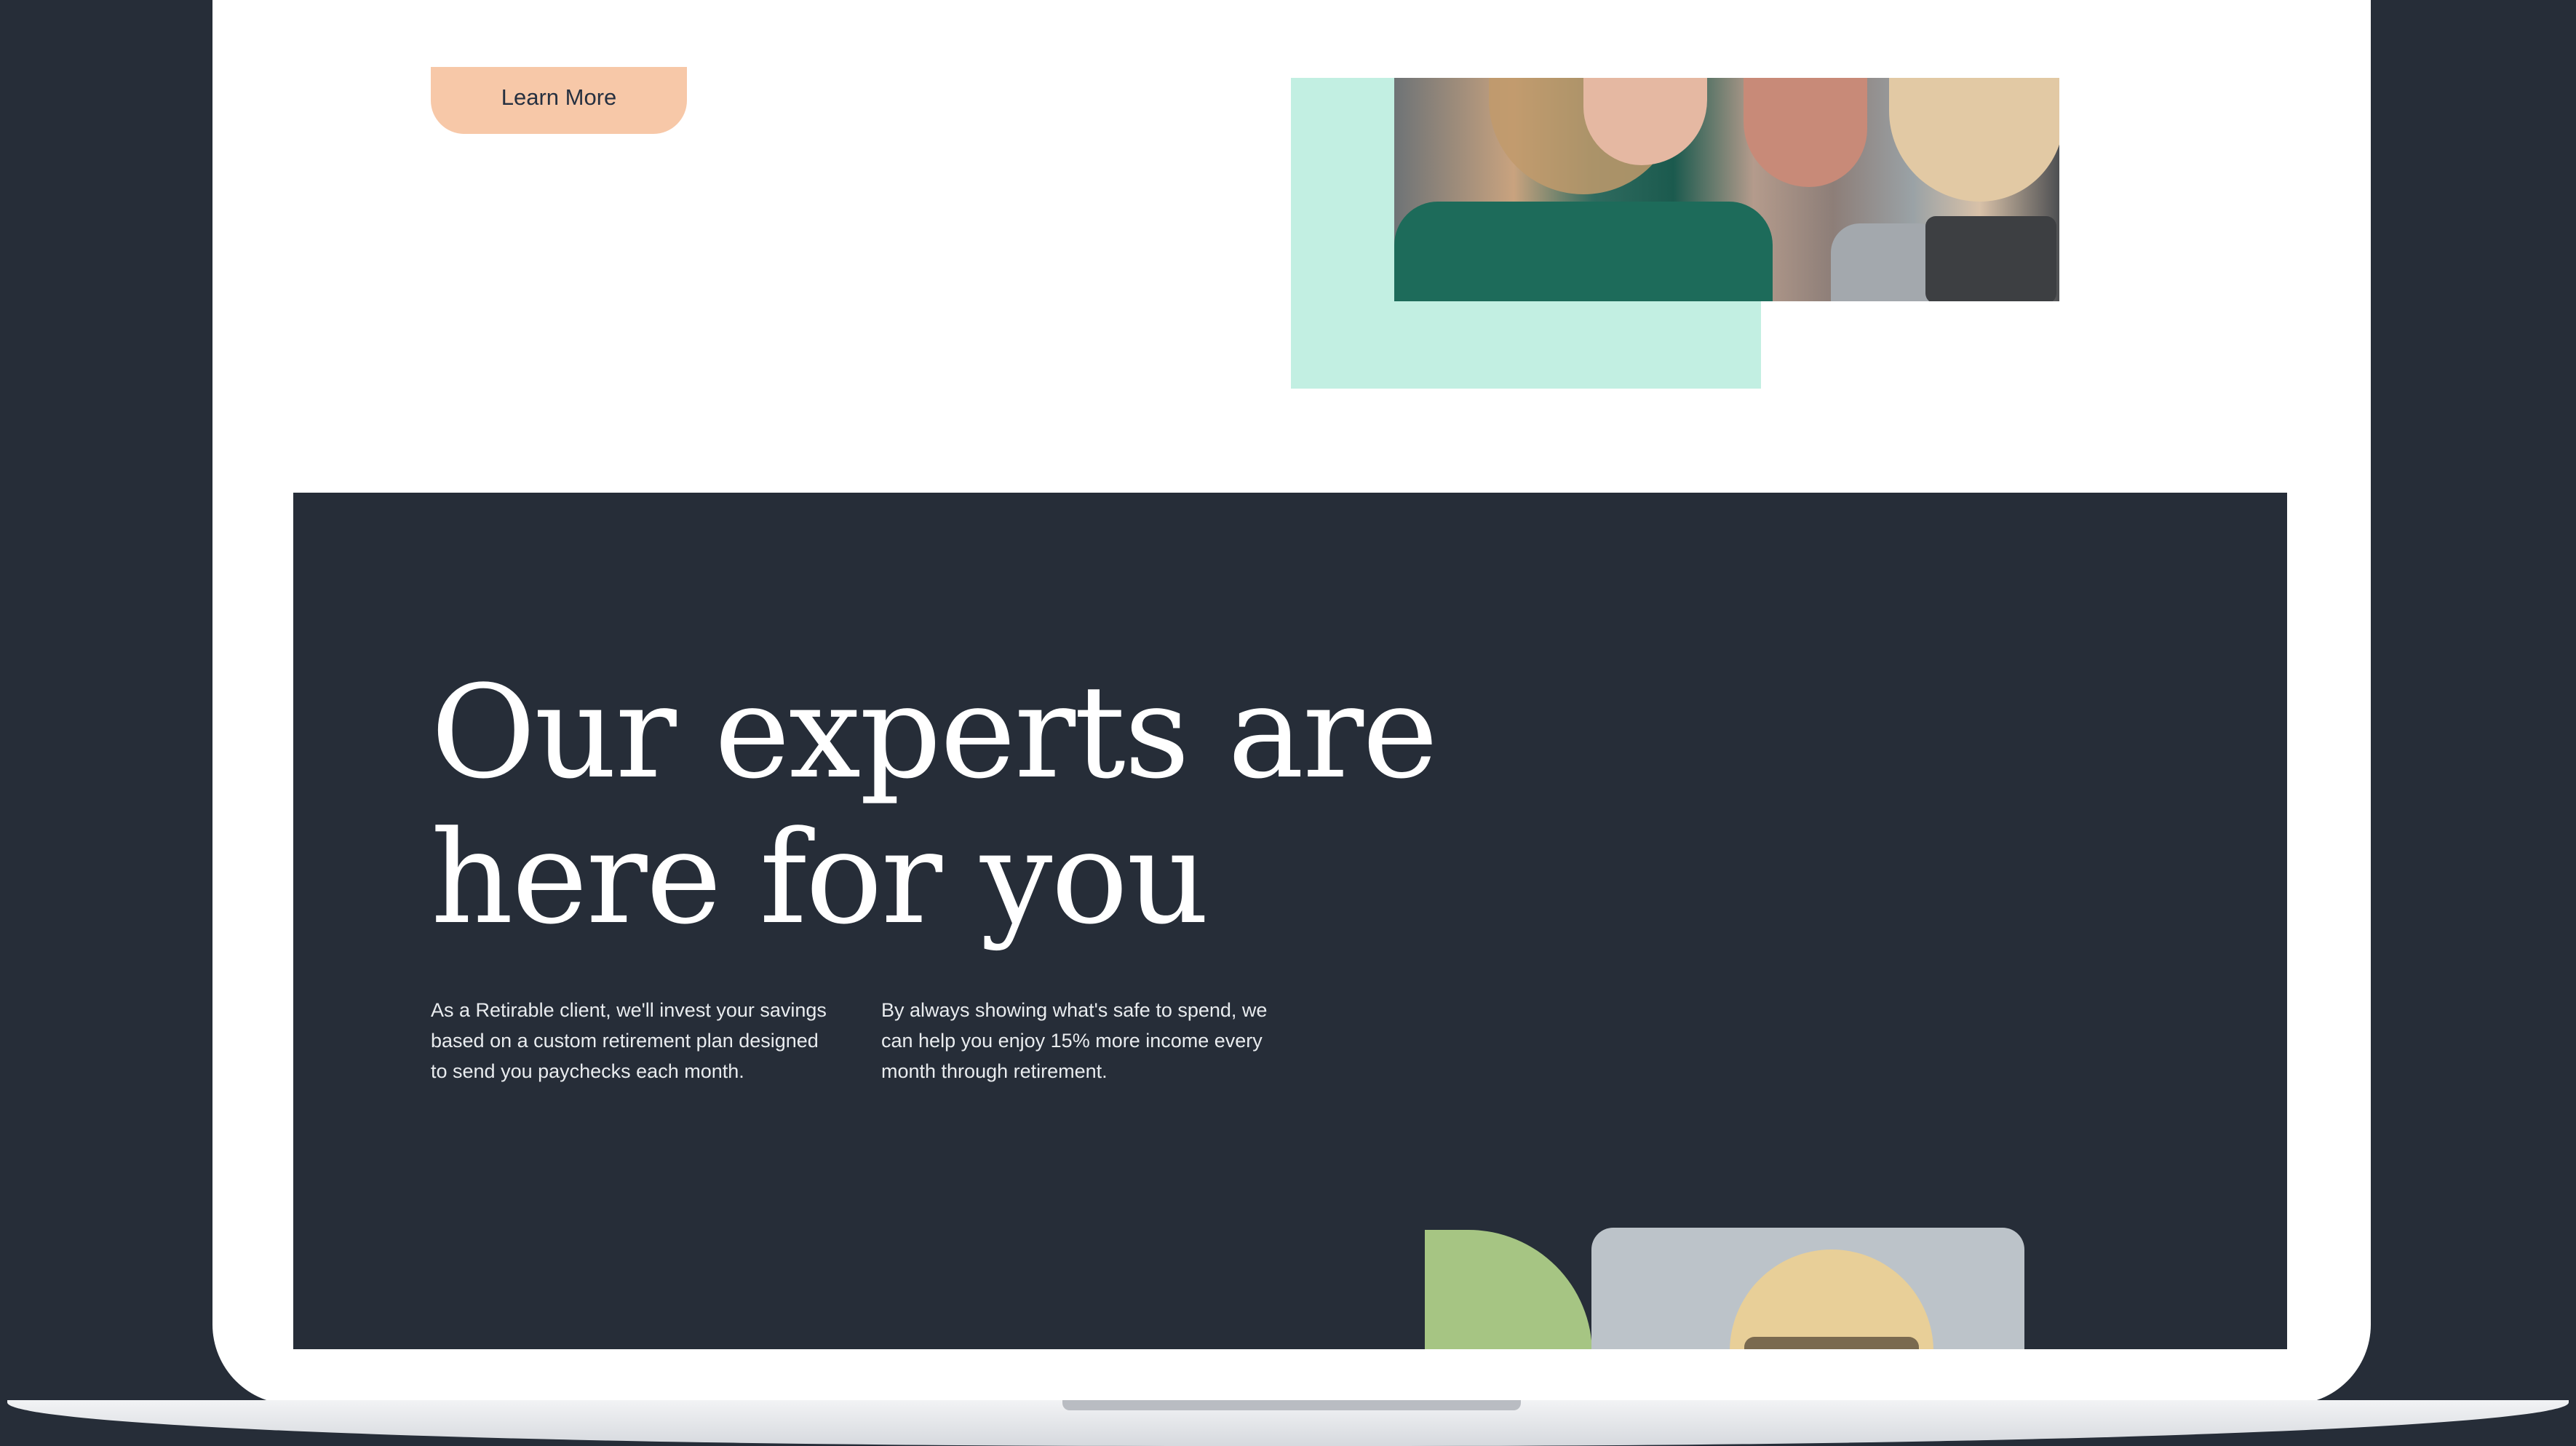 The width and height of the screenshot is (2576, 1446). I want to click on section-heading: Our experts are here for you, so click(976, 806).